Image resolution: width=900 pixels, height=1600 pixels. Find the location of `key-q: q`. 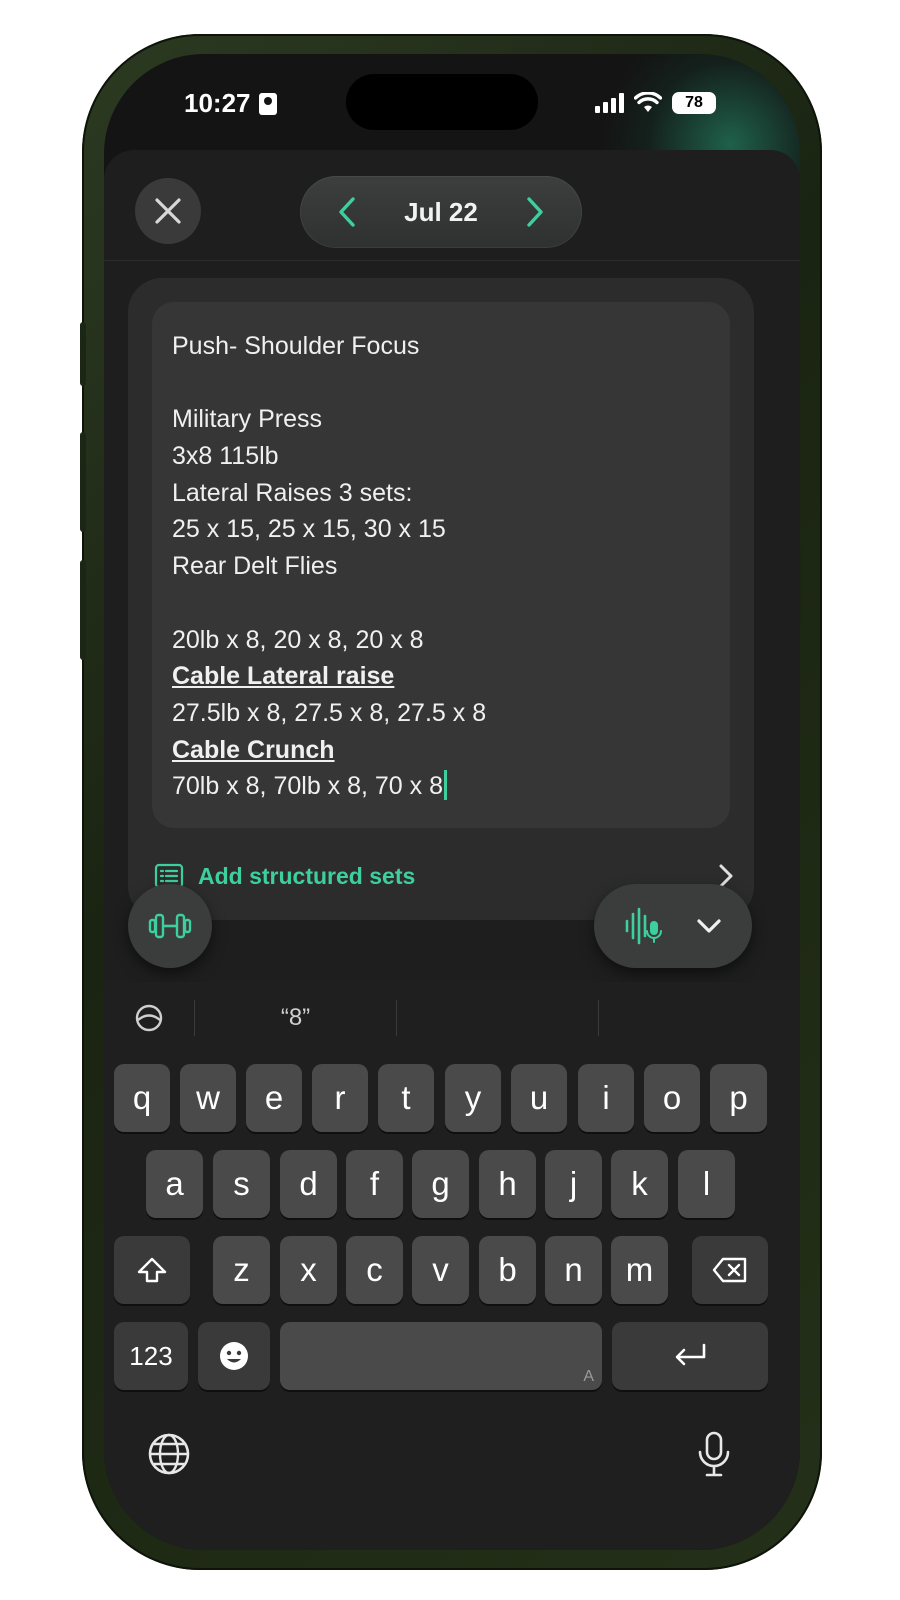

key-q: q is located at coordinates (142, 1098).